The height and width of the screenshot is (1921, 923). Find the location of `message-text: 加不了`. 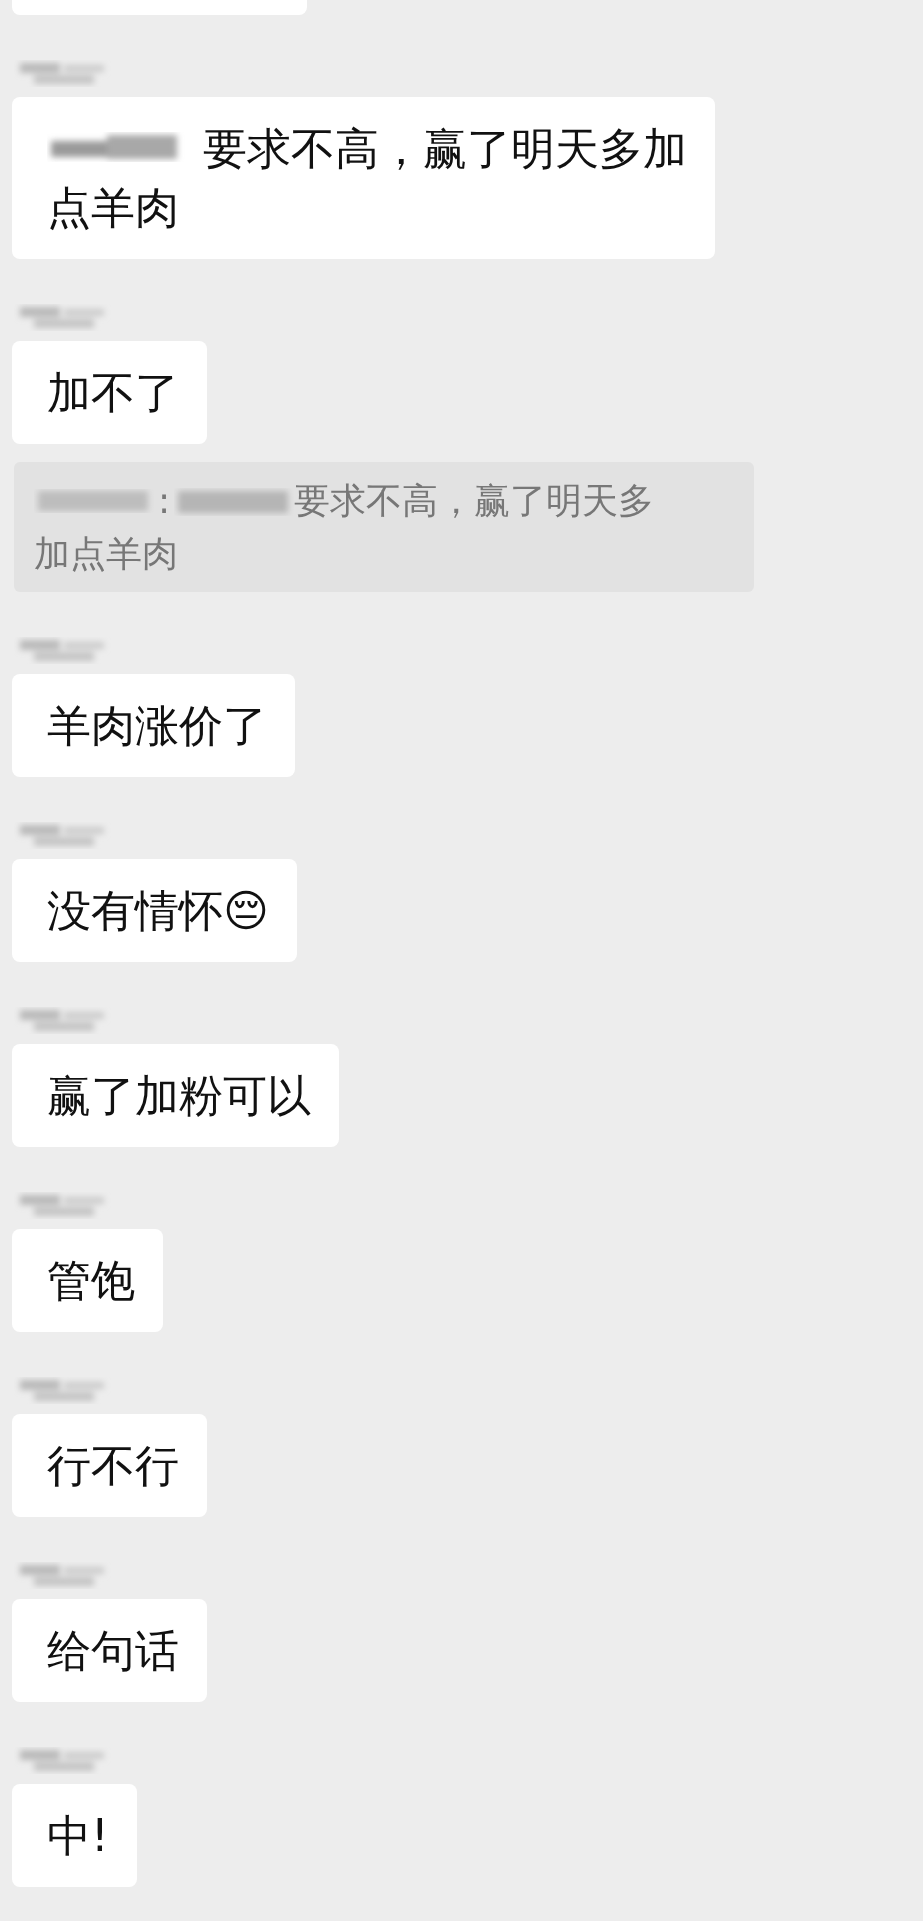

message-text: 加不了 is located at coordinates (113, 393).